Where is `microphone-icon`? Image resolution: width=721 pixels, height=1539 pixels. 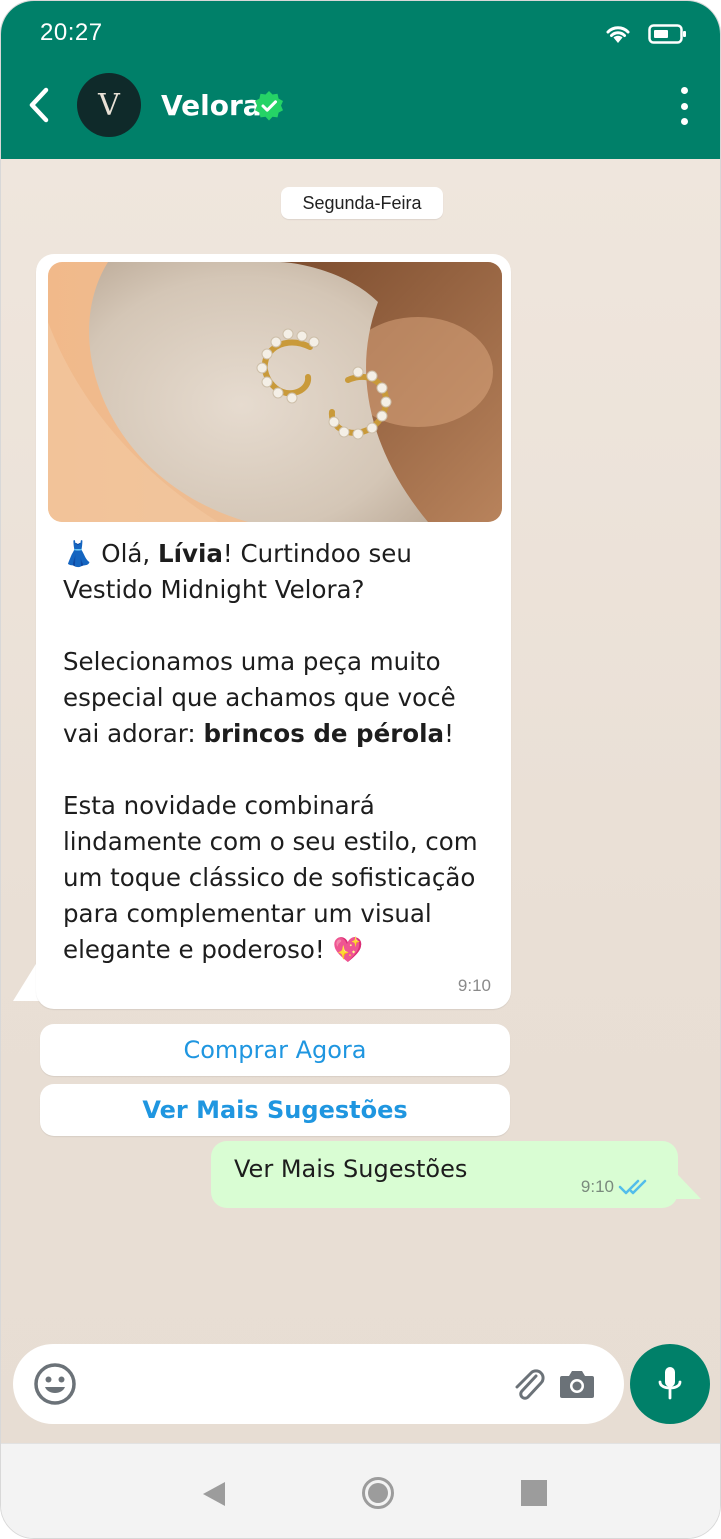
microphone-icon is located at coordinates (670, 1383).